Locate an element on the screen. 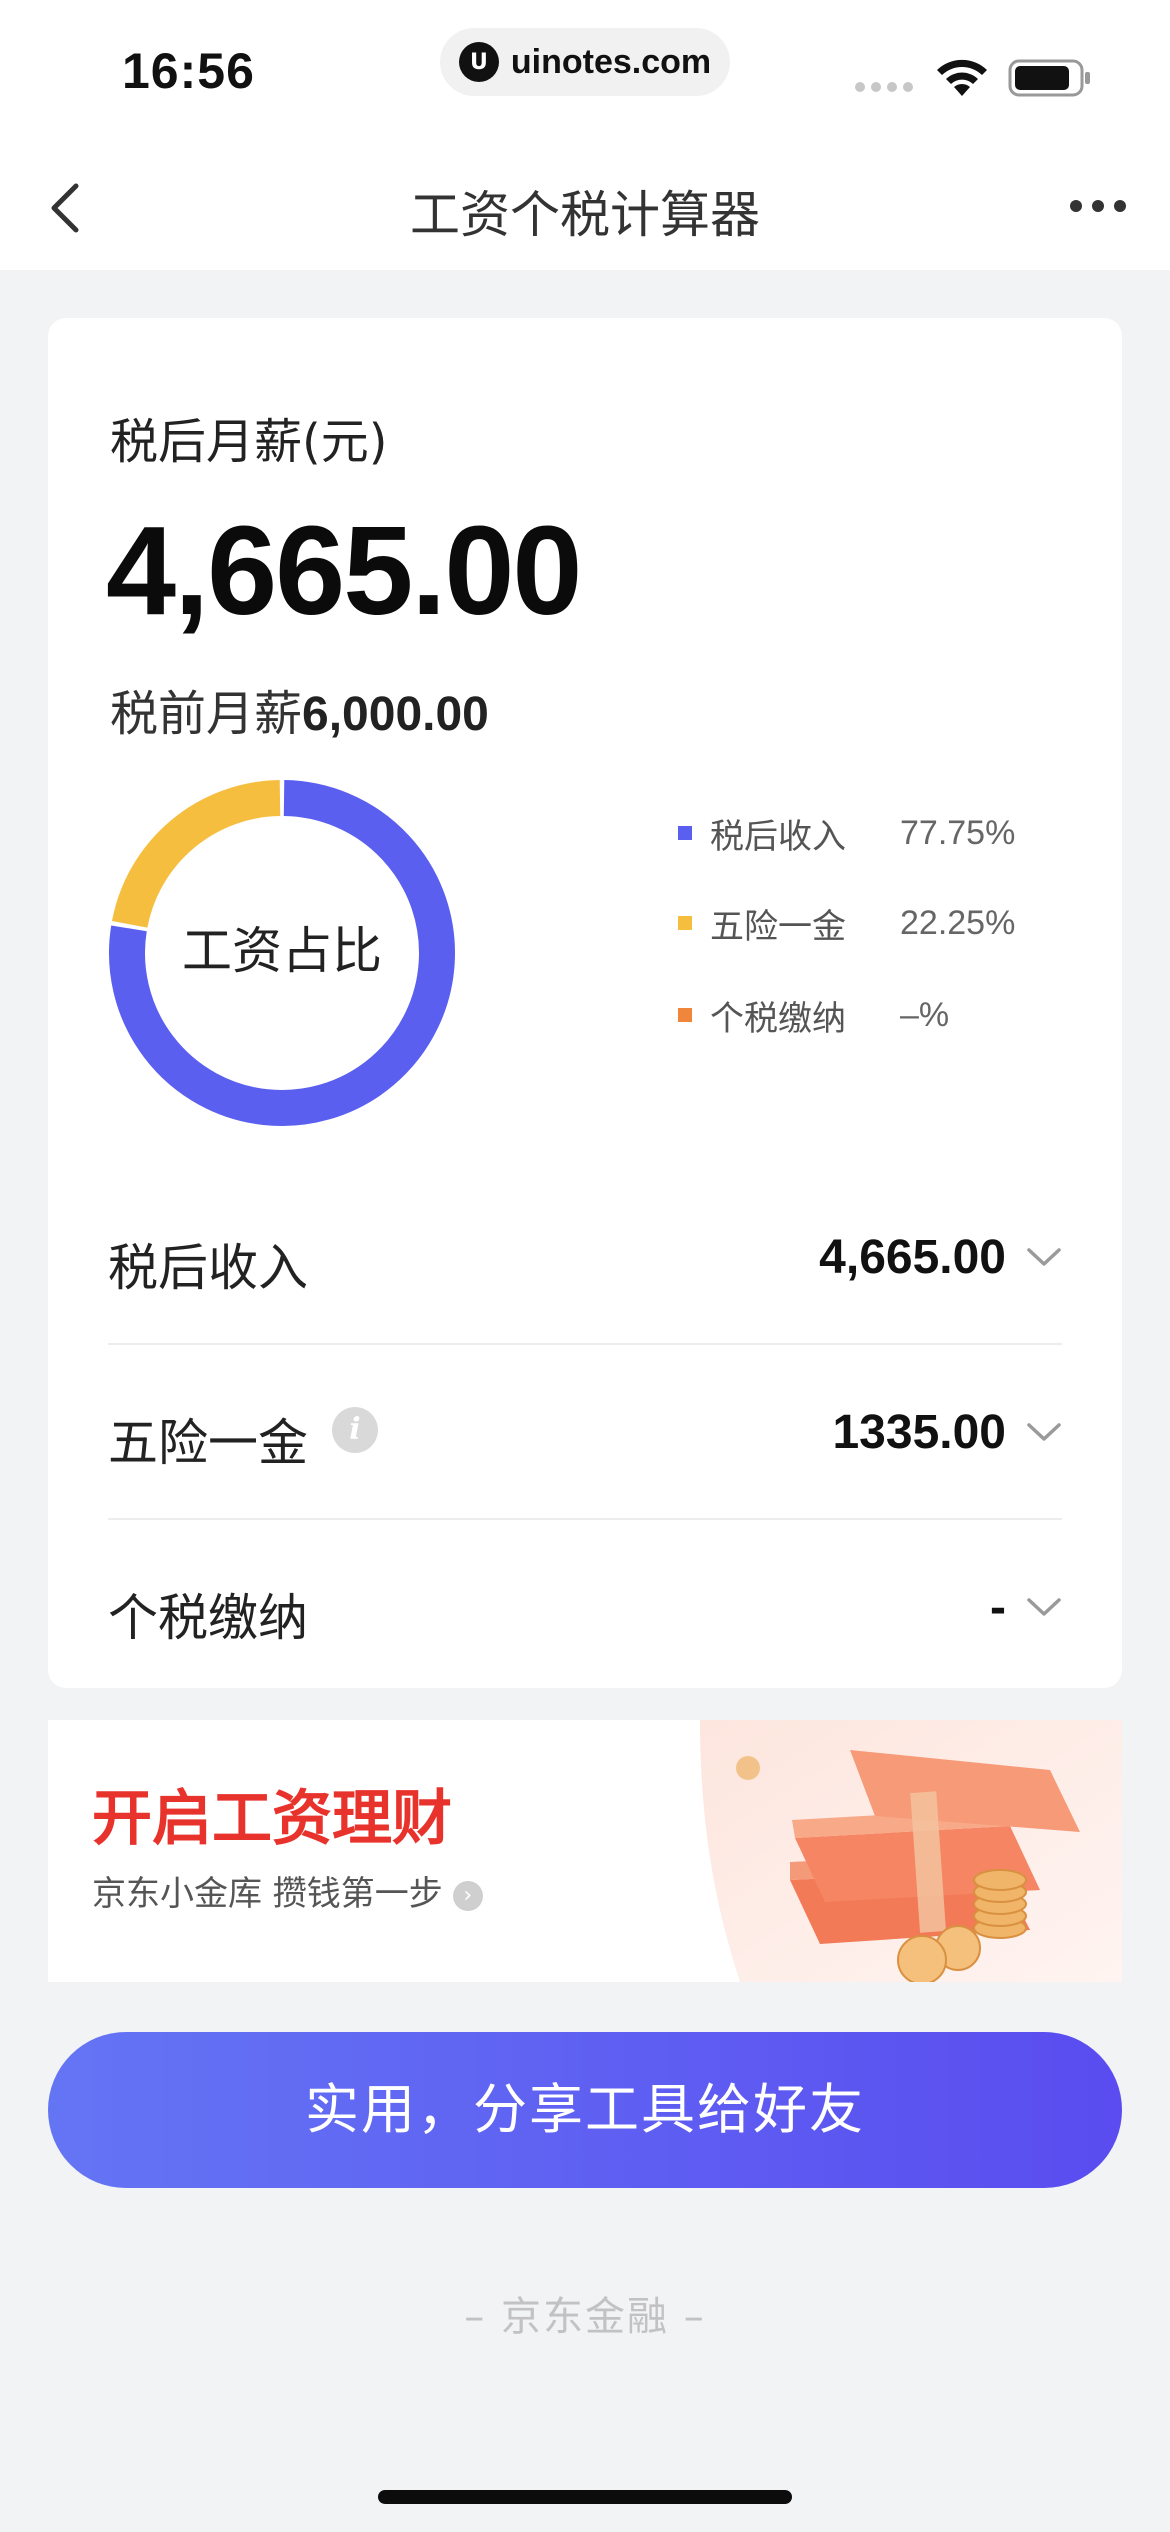 This screenshot has height=2532, width=1170. legend-label: 税后收入 is located at coordinates (778, 836).